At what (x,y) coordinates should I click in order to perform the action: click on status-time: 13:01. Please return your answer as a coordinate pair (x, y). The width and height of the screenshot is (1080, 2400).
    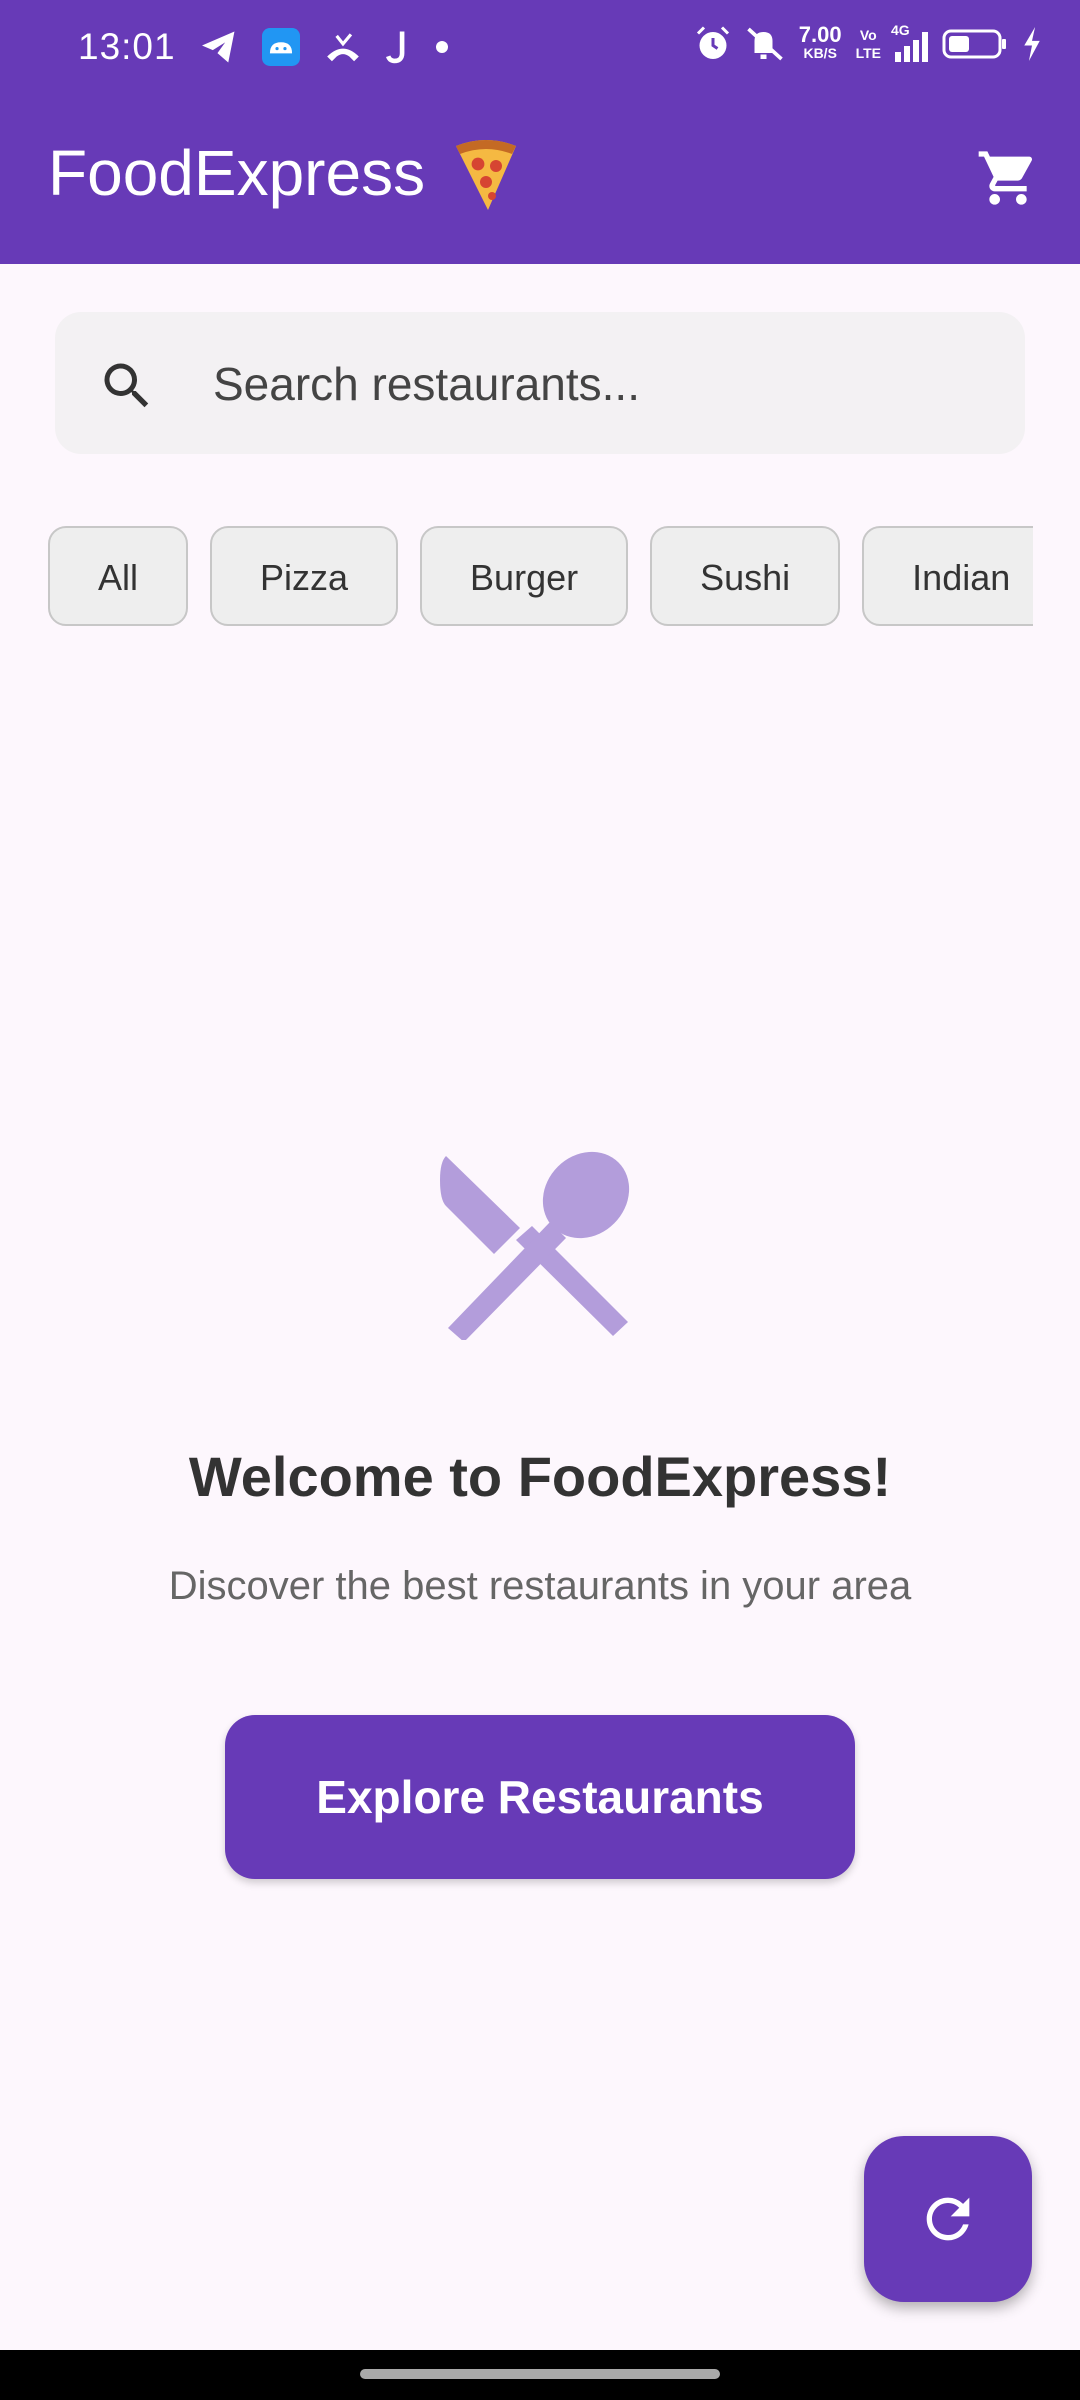
    Looking at the image, I should click on (127, 46).